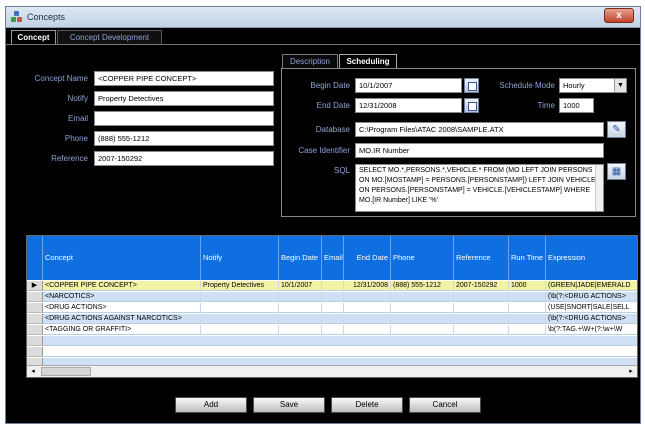 This screenshot has width=645, height=426. Describe the element at coordinates (481, 258) in the screenshot. I see `col-reference: Reference` at that location.